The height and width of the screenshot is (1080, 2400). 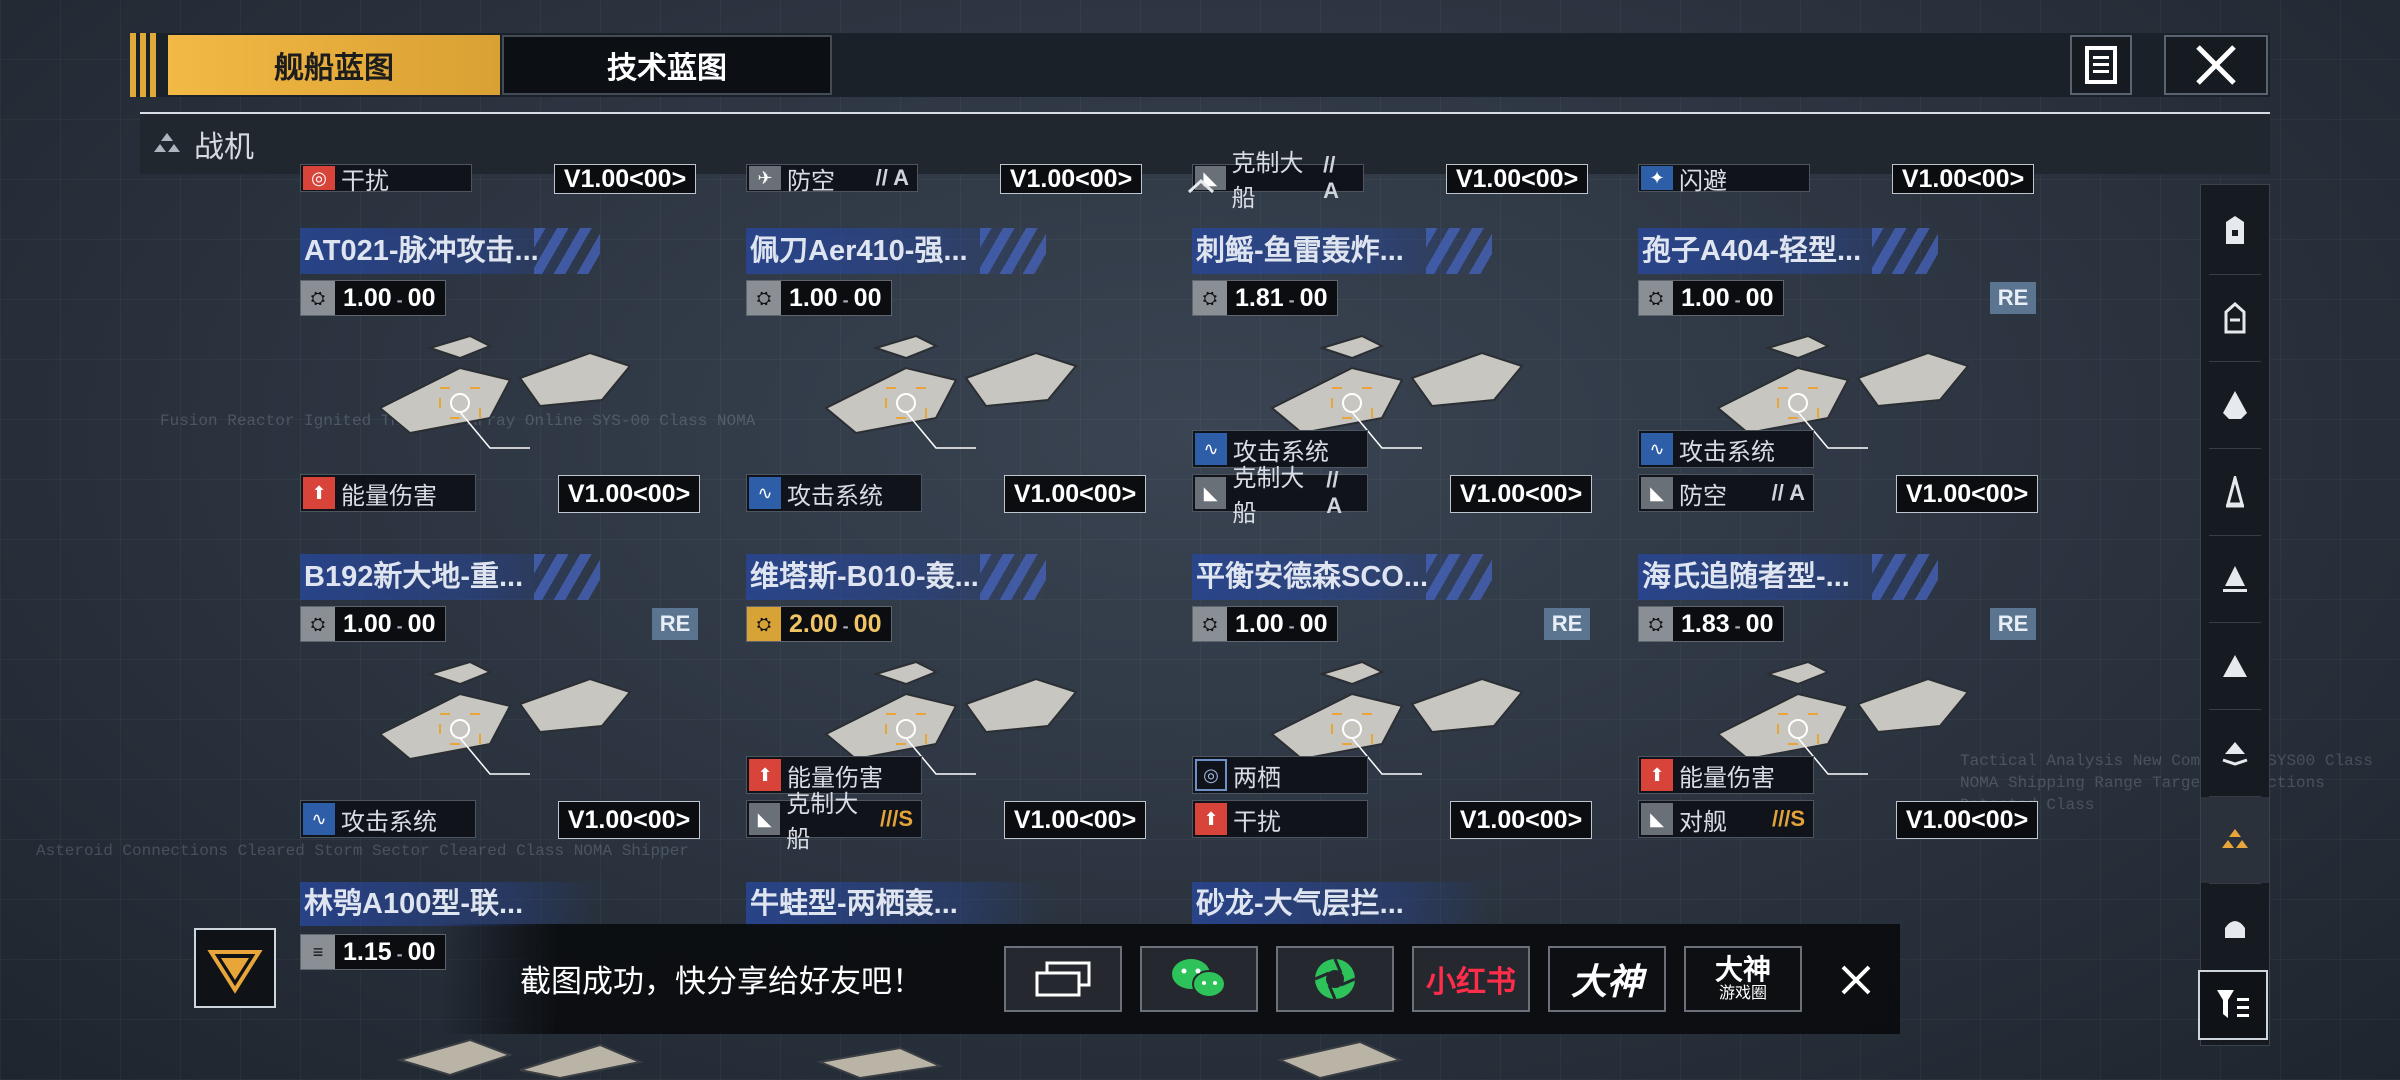 I want to click on partial-card: ✈ 防空 // A V1.00<00>, so click(x=944, y=179).